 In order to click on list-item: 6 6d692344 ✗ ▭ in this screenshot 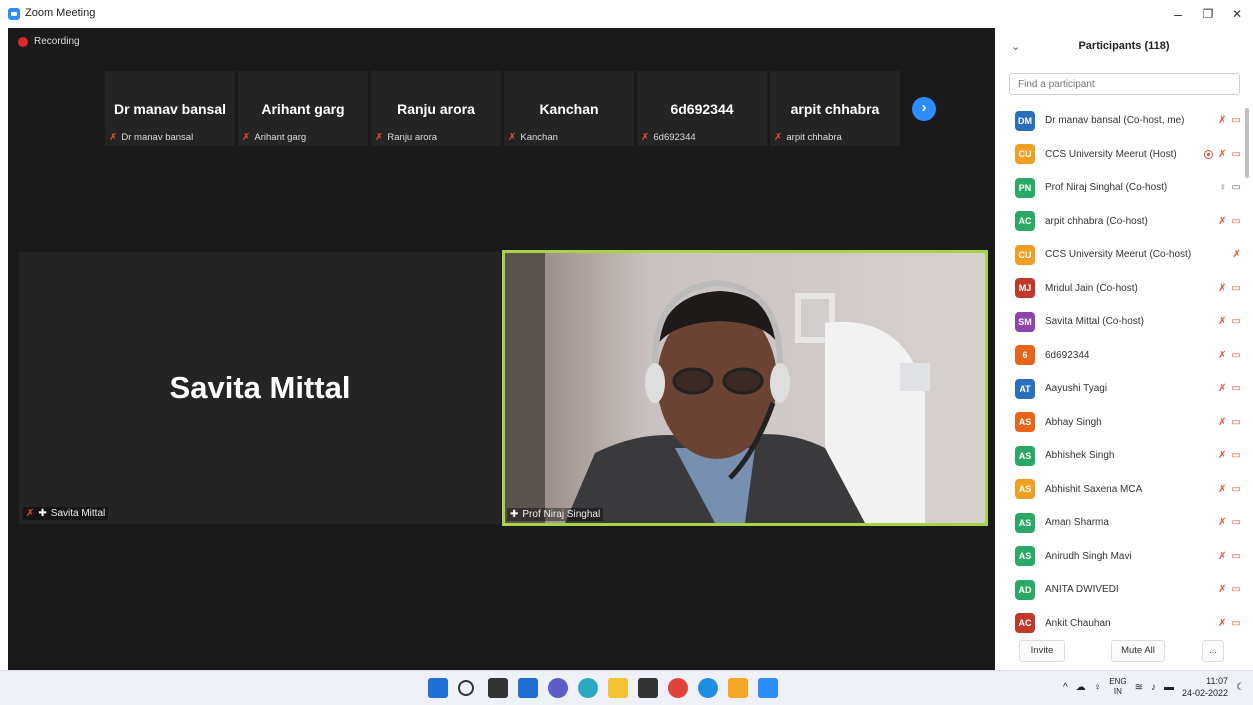, I will do `click(1120, 356)`.